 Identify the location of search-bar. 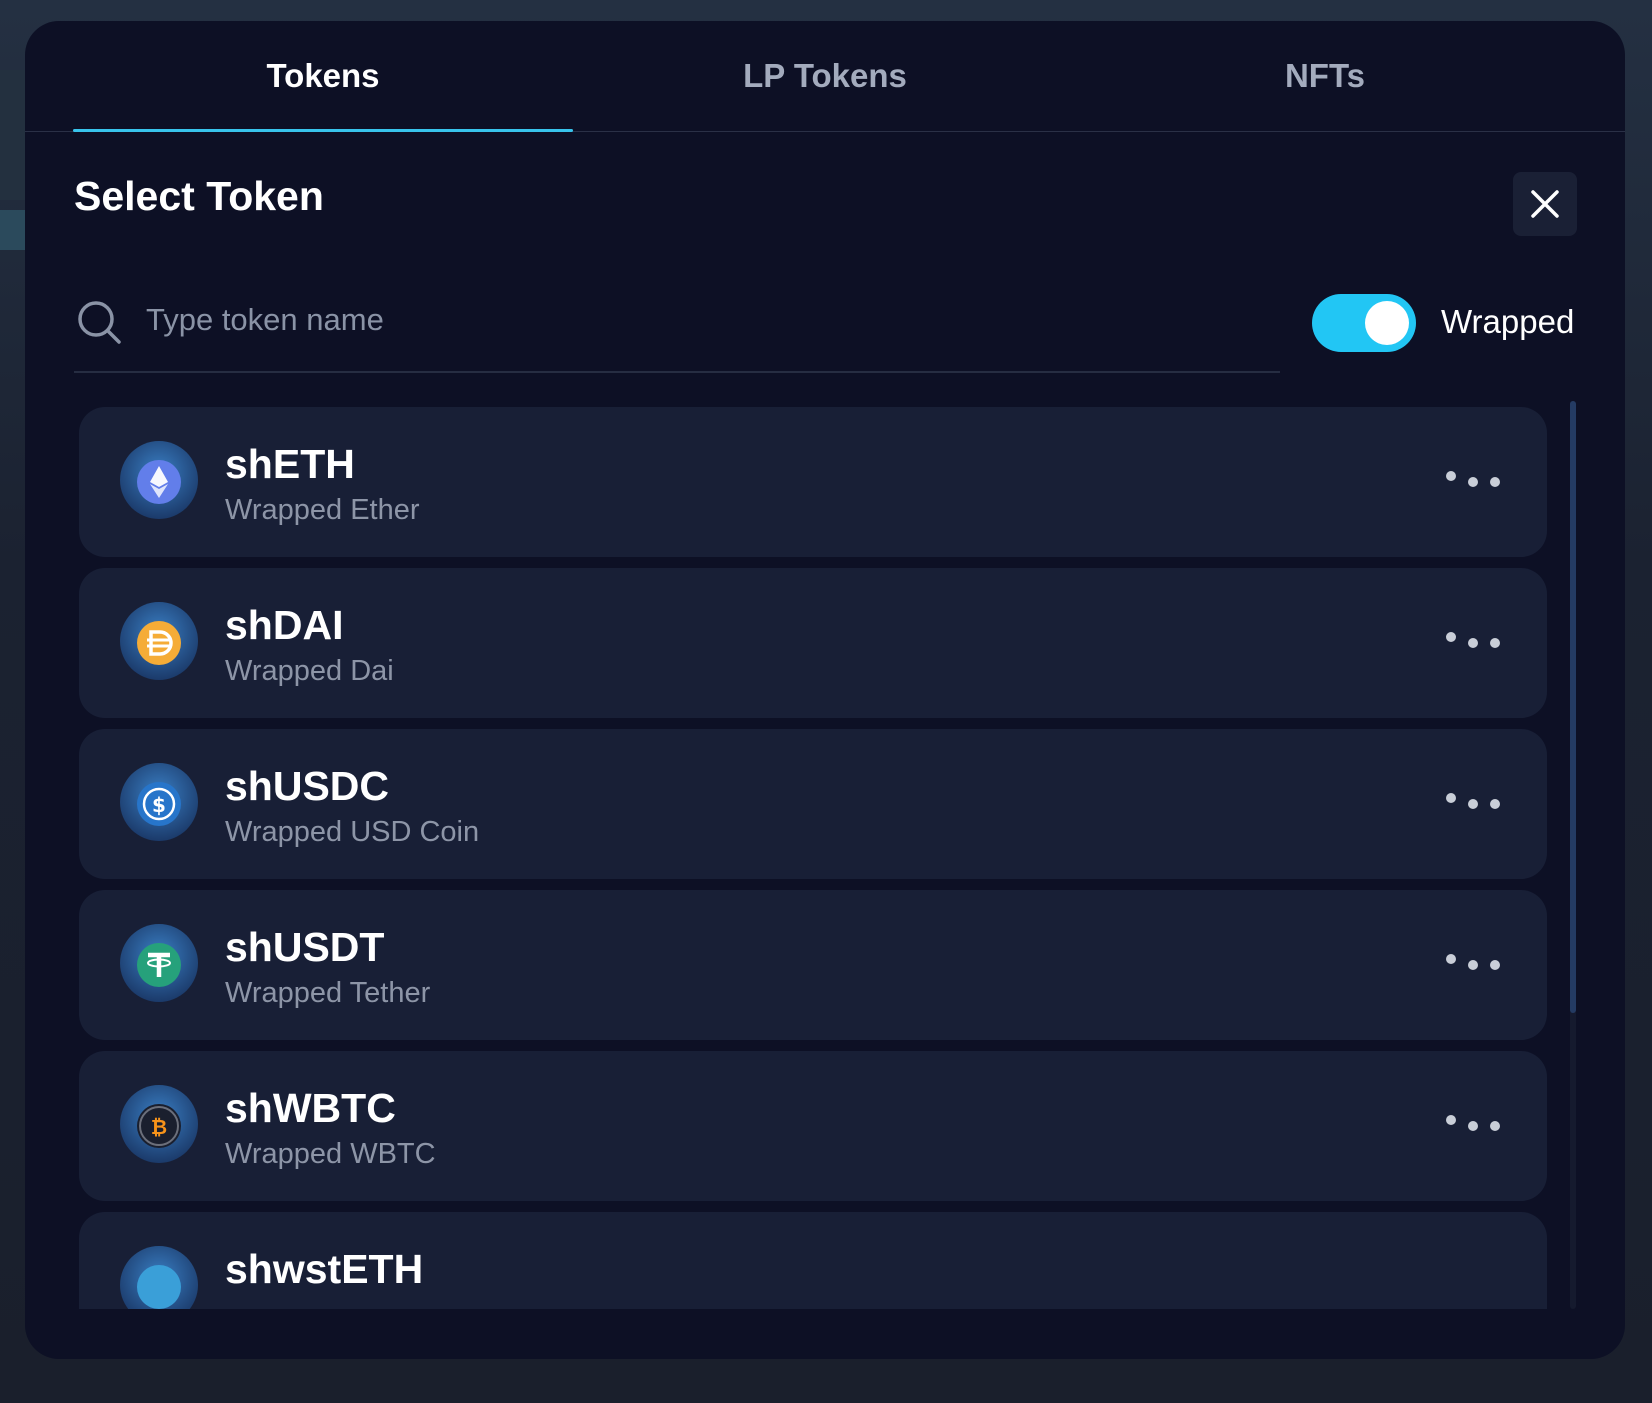
(677, 326).